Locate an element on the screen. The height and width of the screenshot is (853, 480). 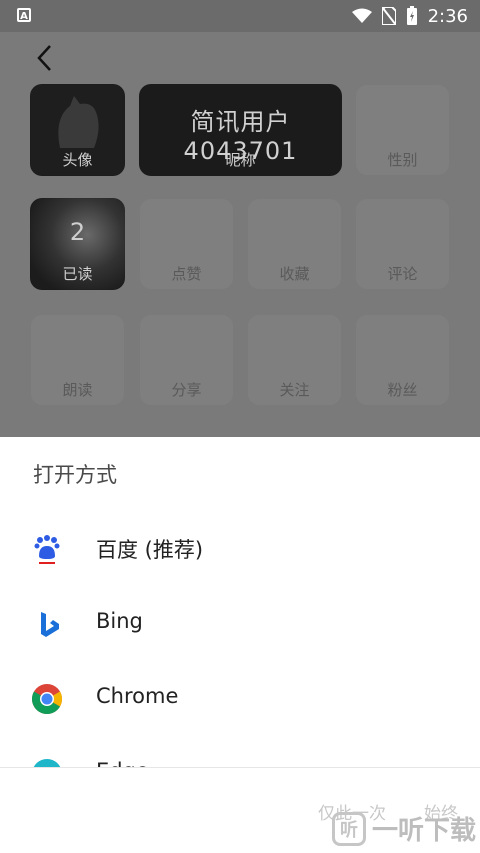
share-label: 分享 is located at coordinates (186, 390).